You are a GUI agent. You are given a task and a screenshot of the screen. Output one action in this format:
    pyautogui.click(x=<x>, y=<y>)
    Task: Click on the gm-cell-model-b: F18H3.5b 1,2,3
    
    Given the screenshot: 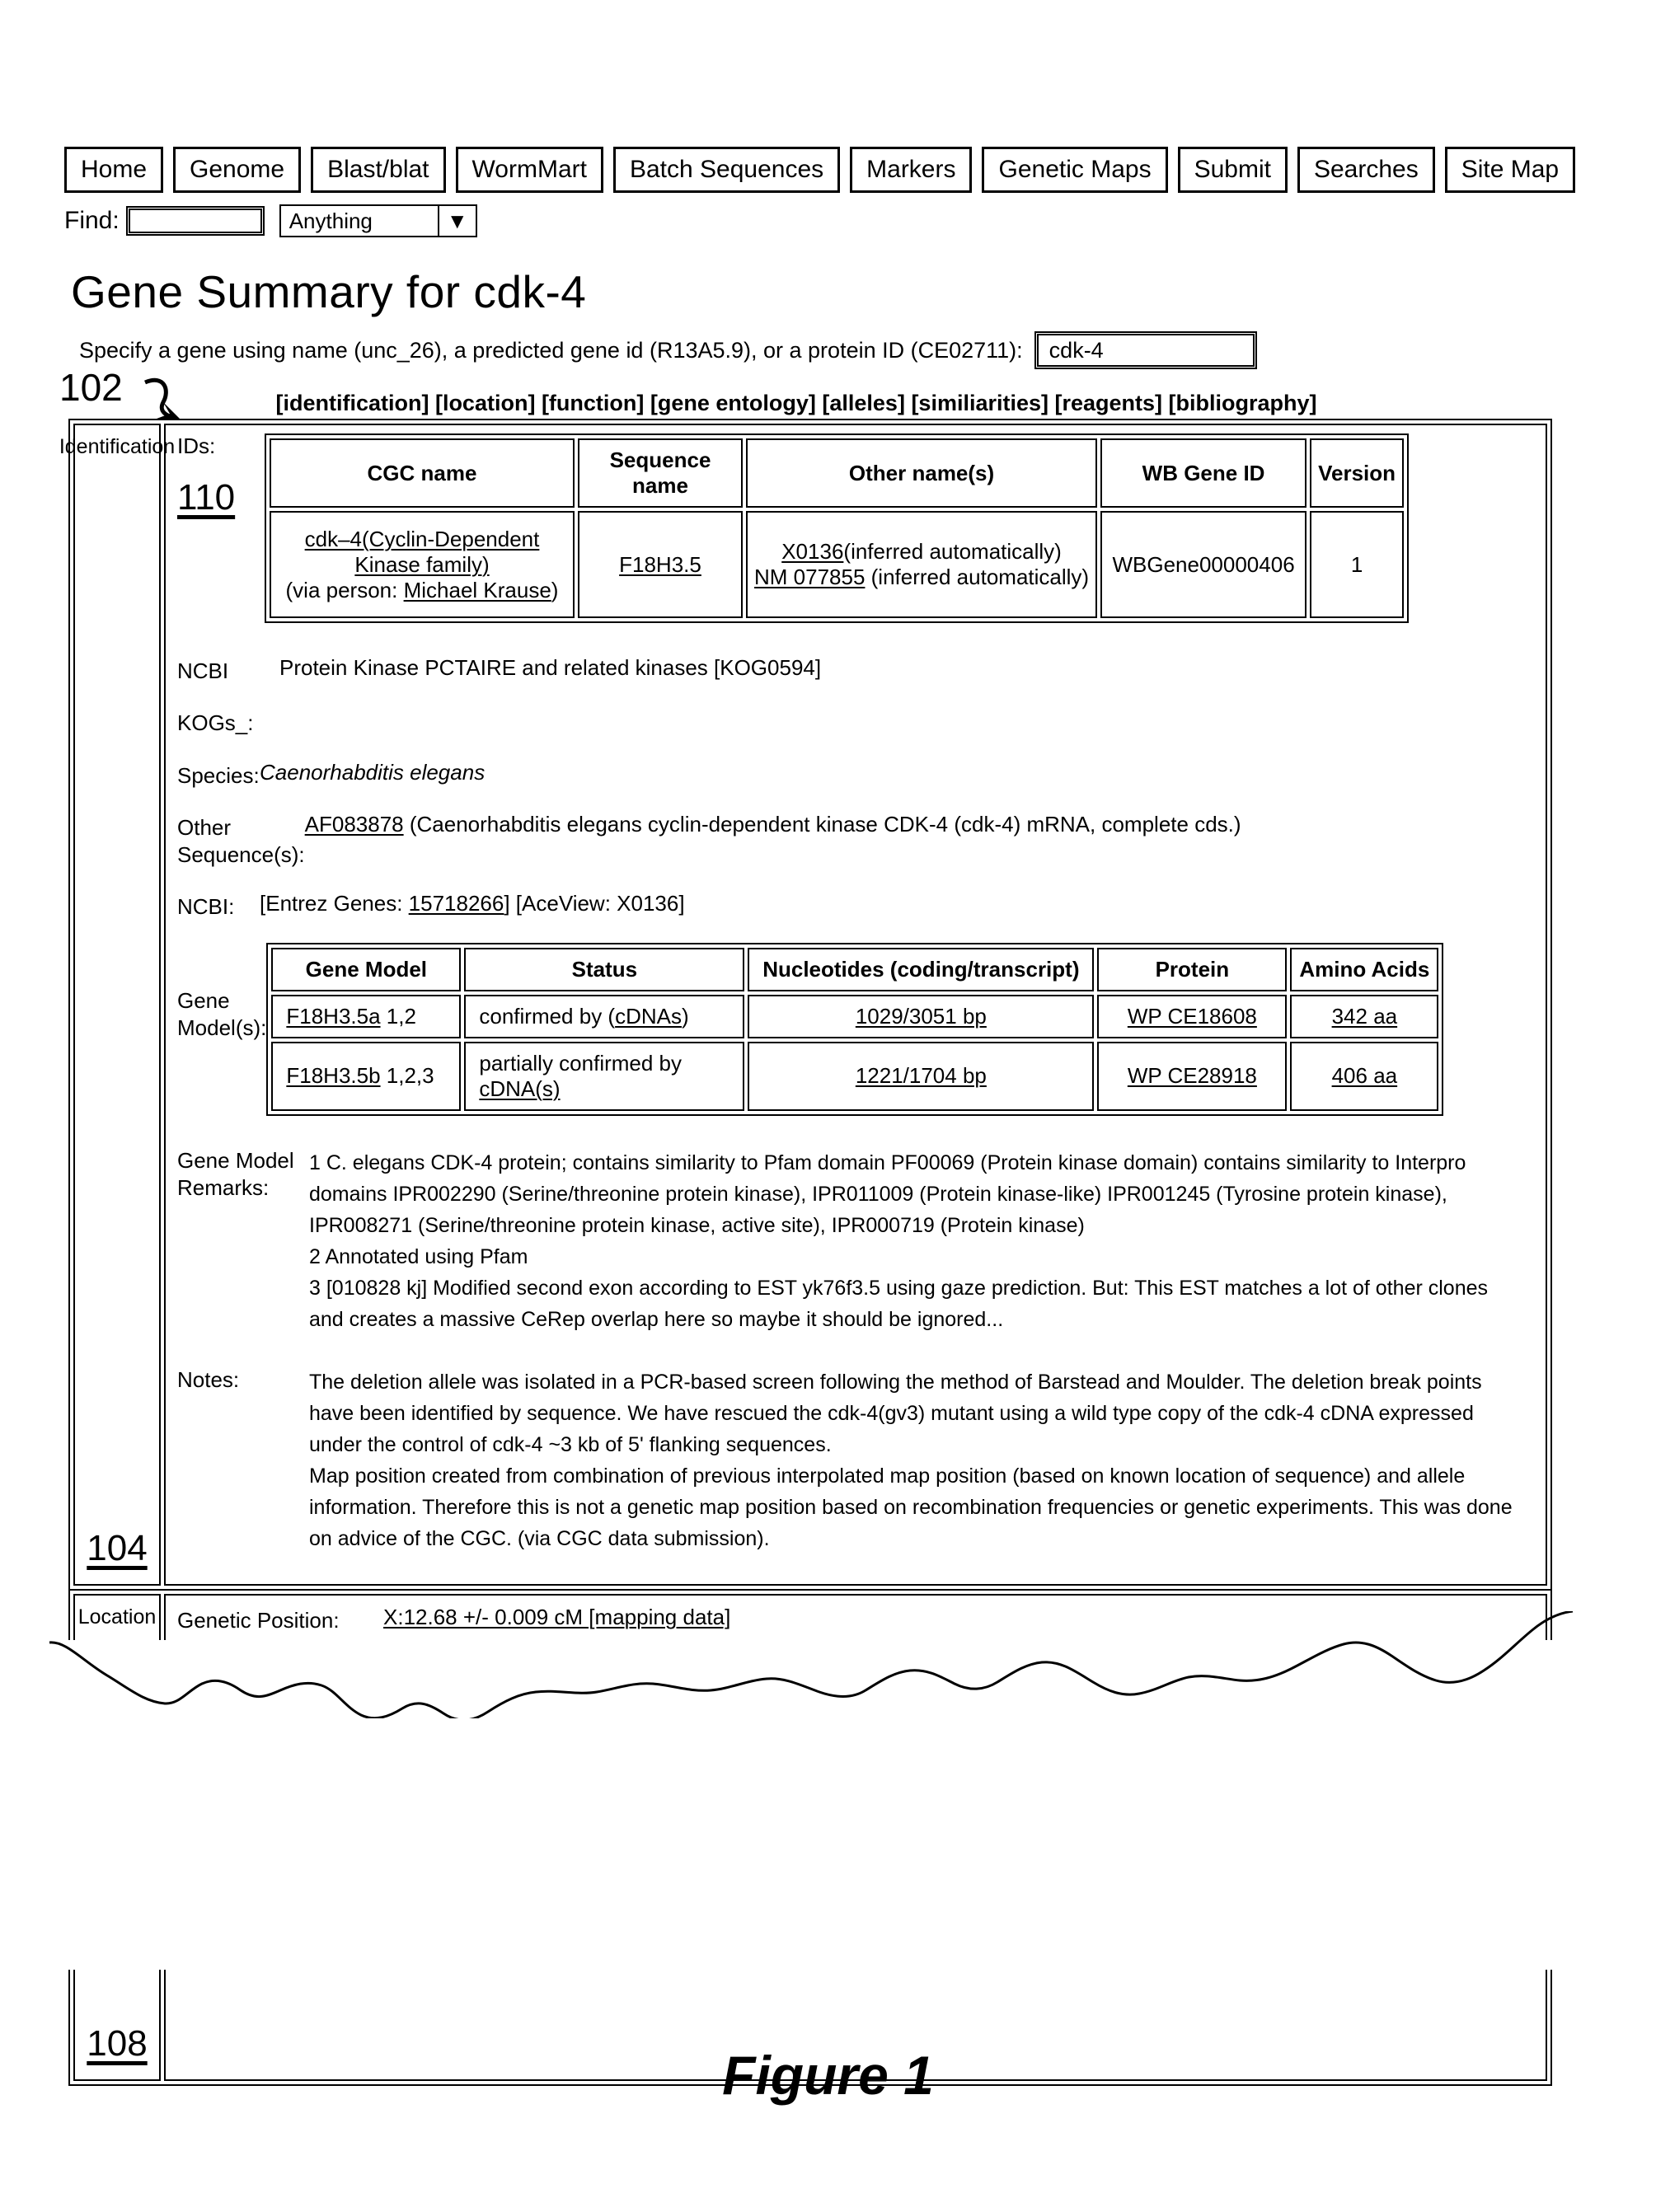 What is the action you would take?
    pyautogui.click(x=366, y=1076)
    